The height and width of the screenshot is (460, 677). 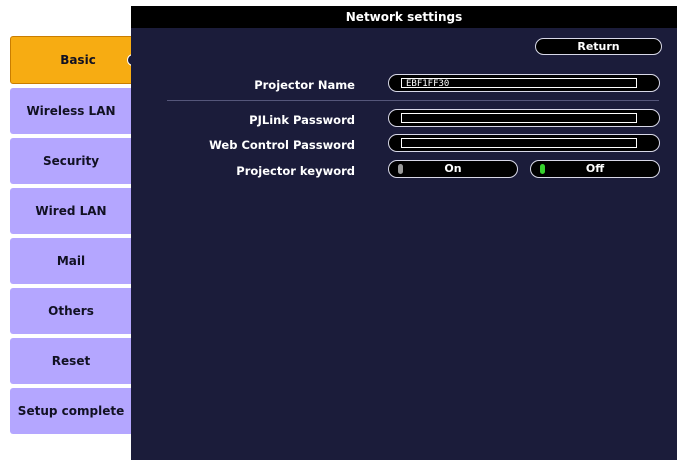 I want to click on projector-name-value: EBF1FF30, so click(x=519, y=83).